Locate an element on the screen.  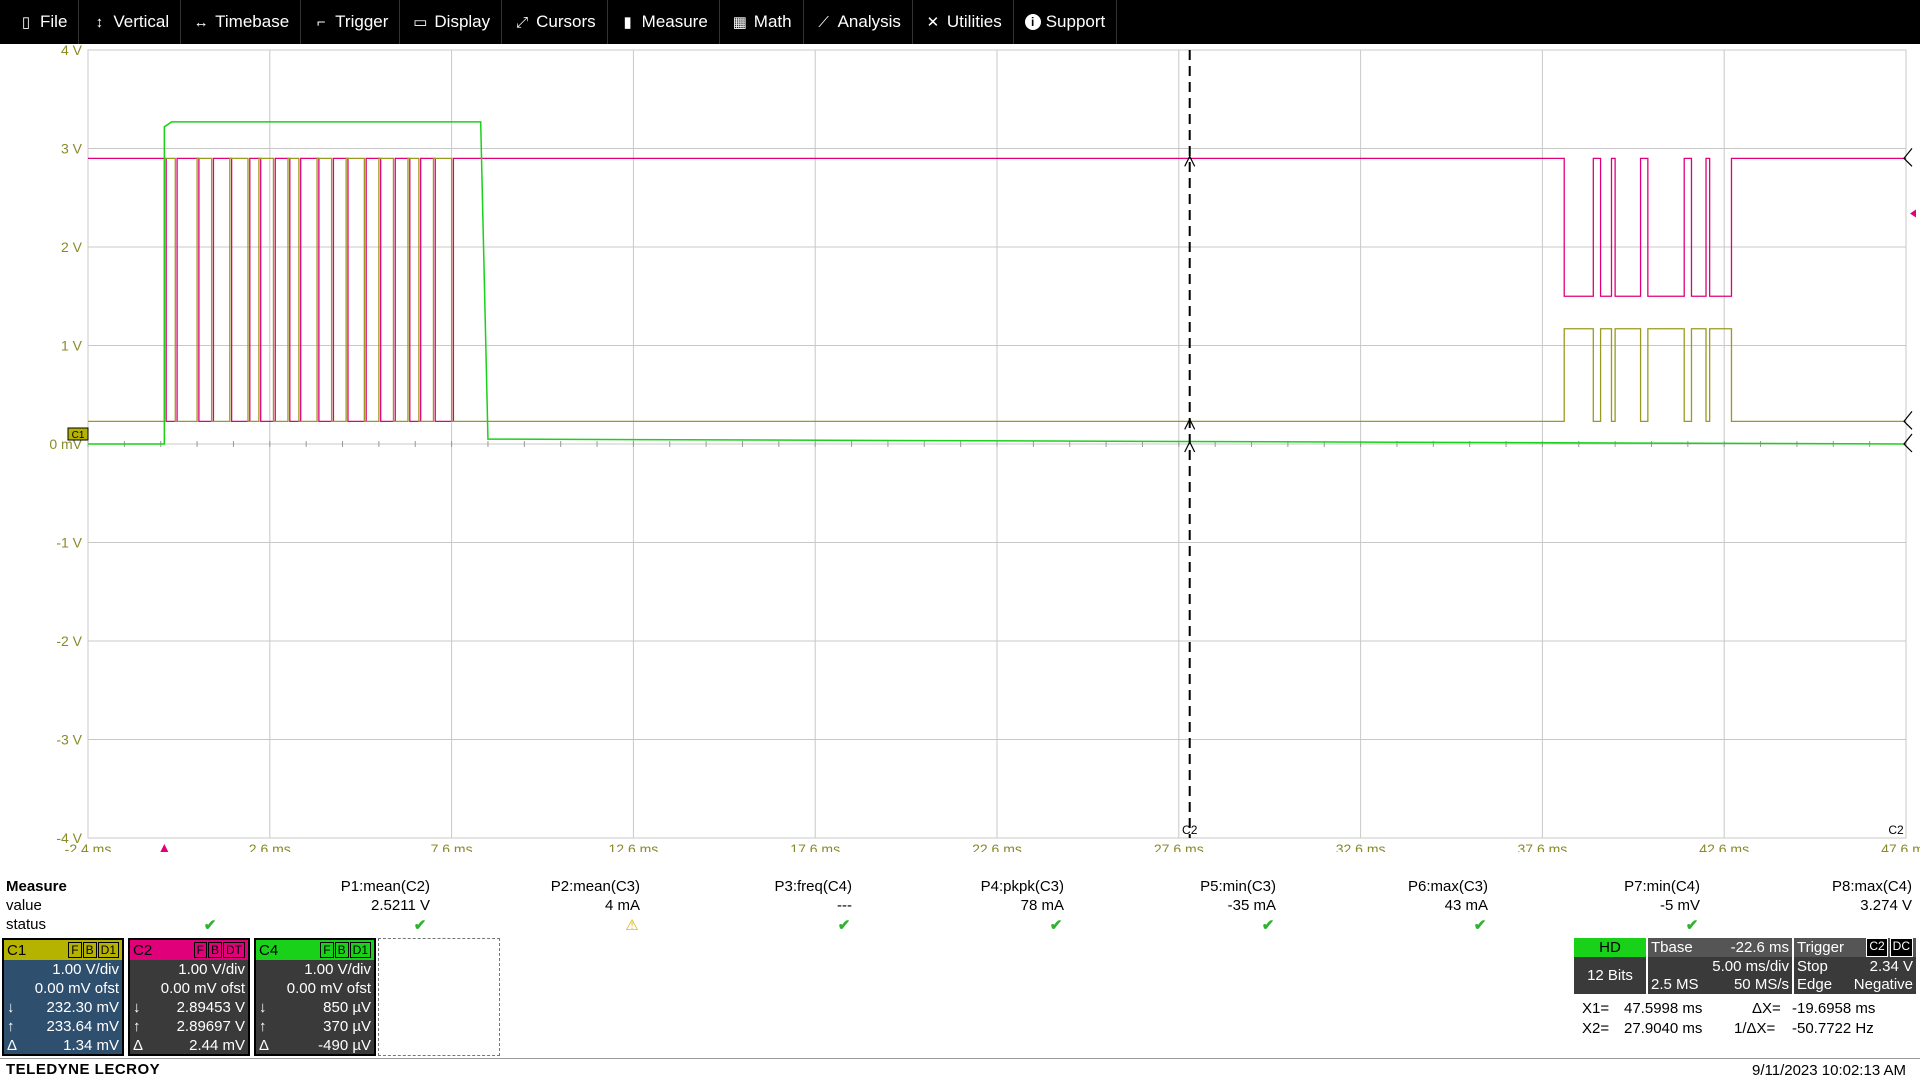
x-tick-label: -2.4 ms is located at coordinates (88, 846).